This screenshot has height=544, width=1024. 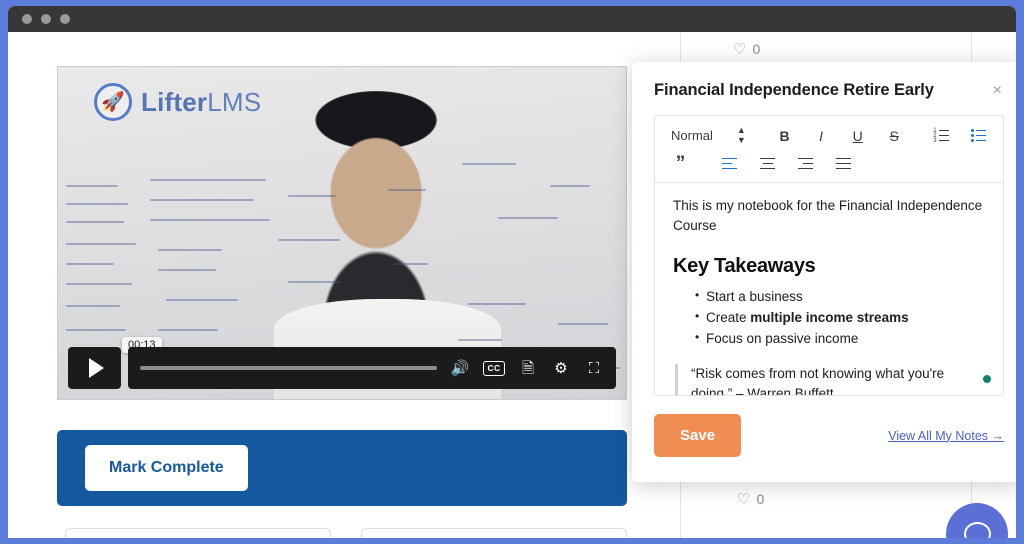 I want to click on cursor-indicator-dot, so click(x=987, y=378).